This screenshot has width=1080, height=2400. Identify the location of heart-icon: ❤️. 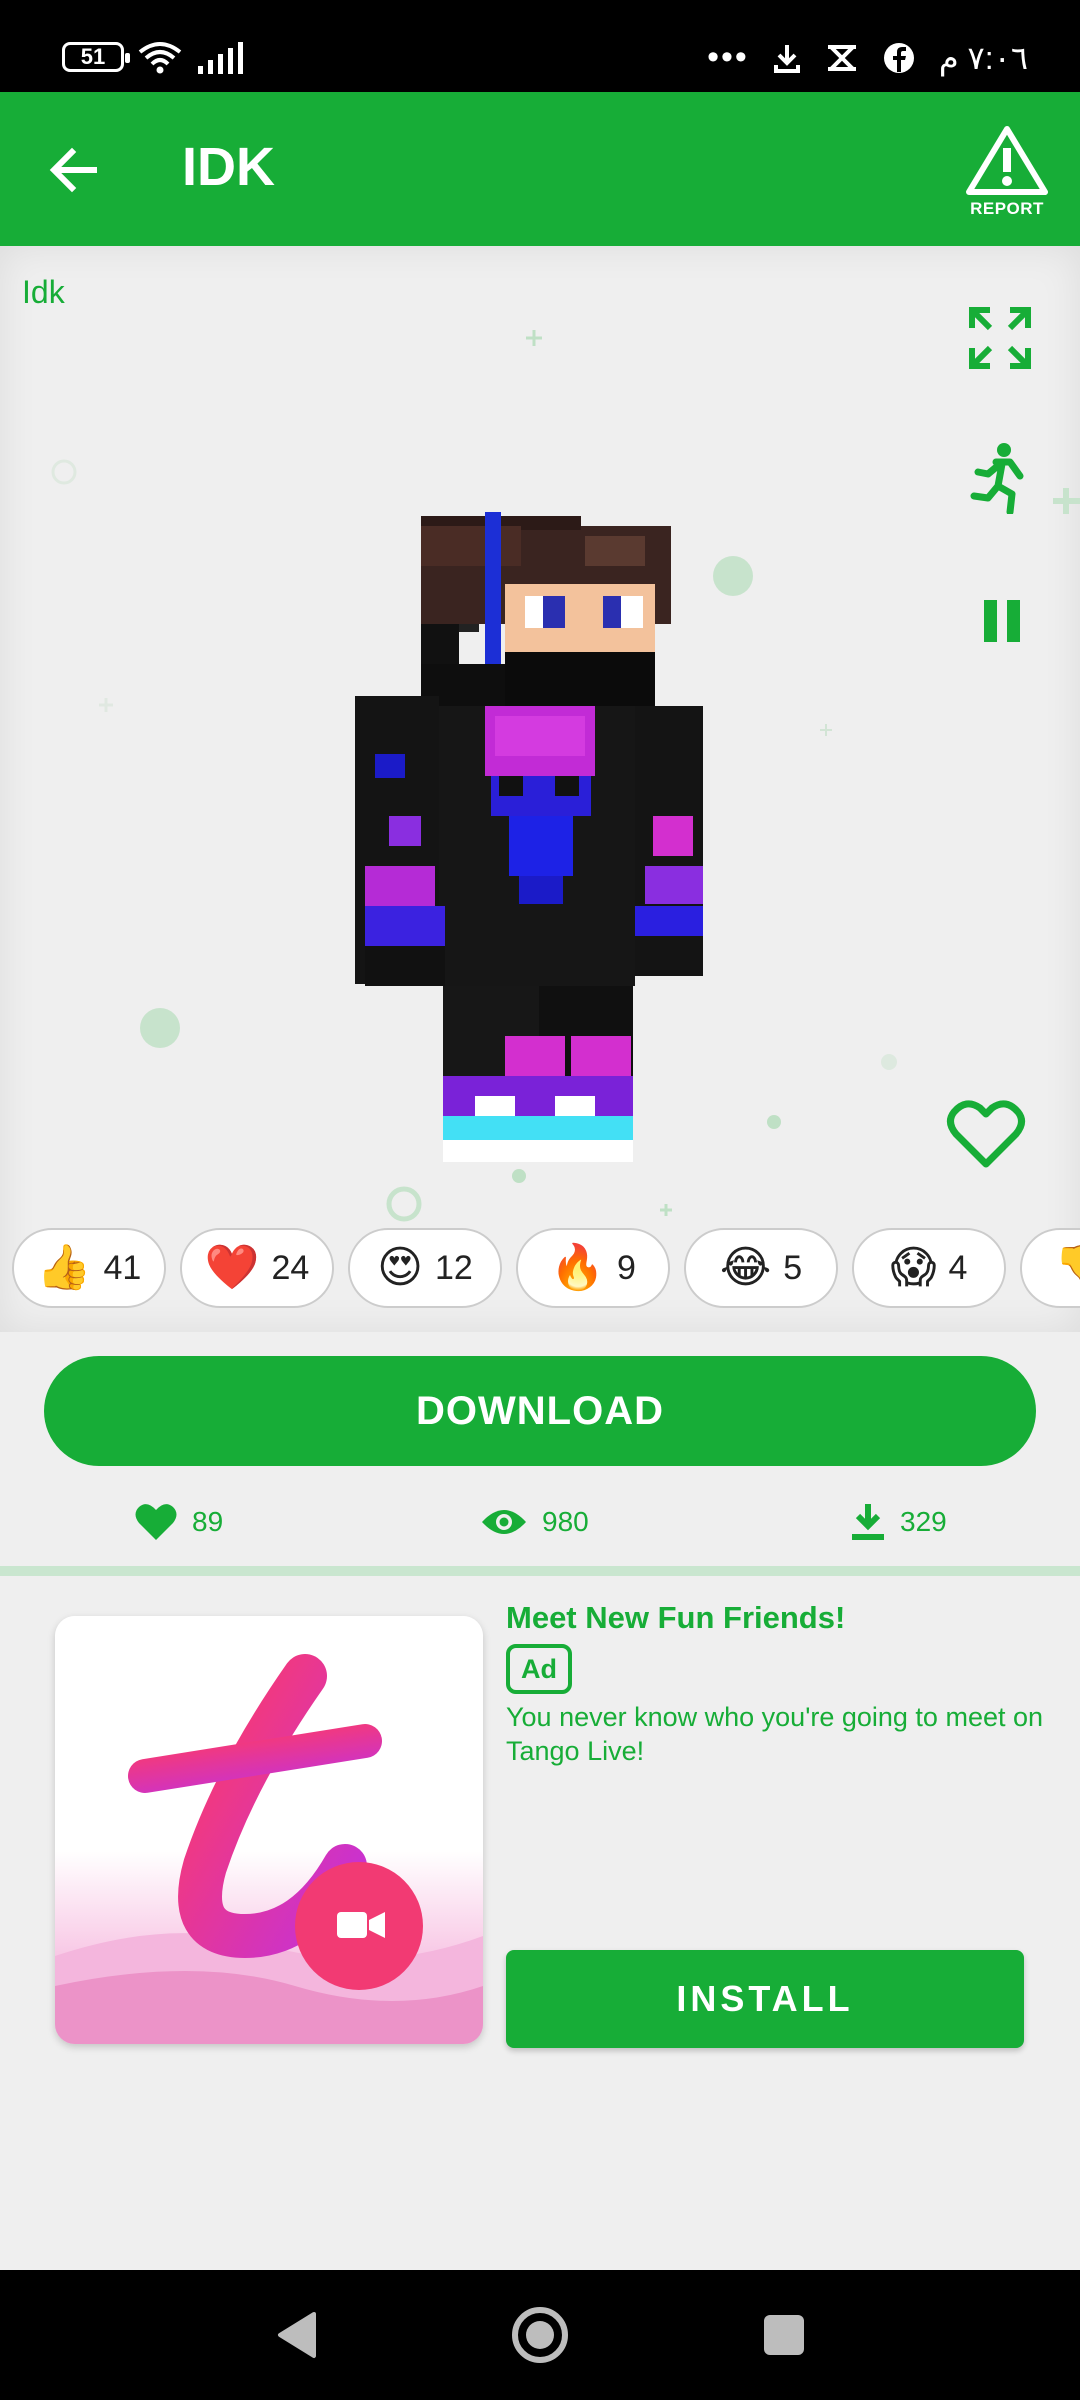
(232, 1267).